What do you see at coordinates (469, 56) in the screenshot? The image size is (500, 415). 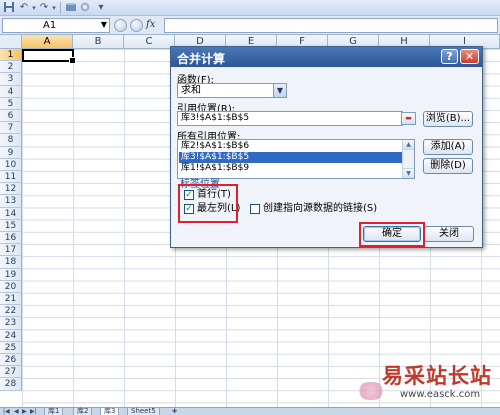 I see `close-icon: ✕` at bounding box center [469, 56].